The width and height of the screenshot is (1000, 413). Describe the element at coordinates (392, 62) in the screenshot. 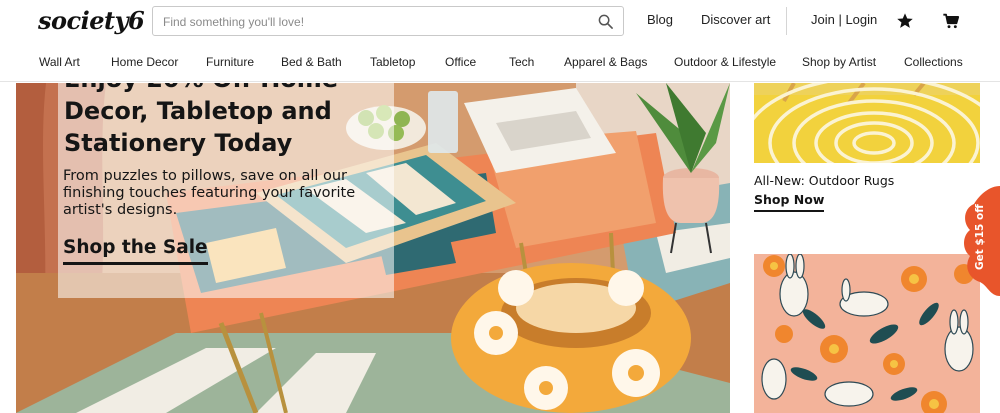

I see `nav-item-tabletop: Tabletop` at that location.